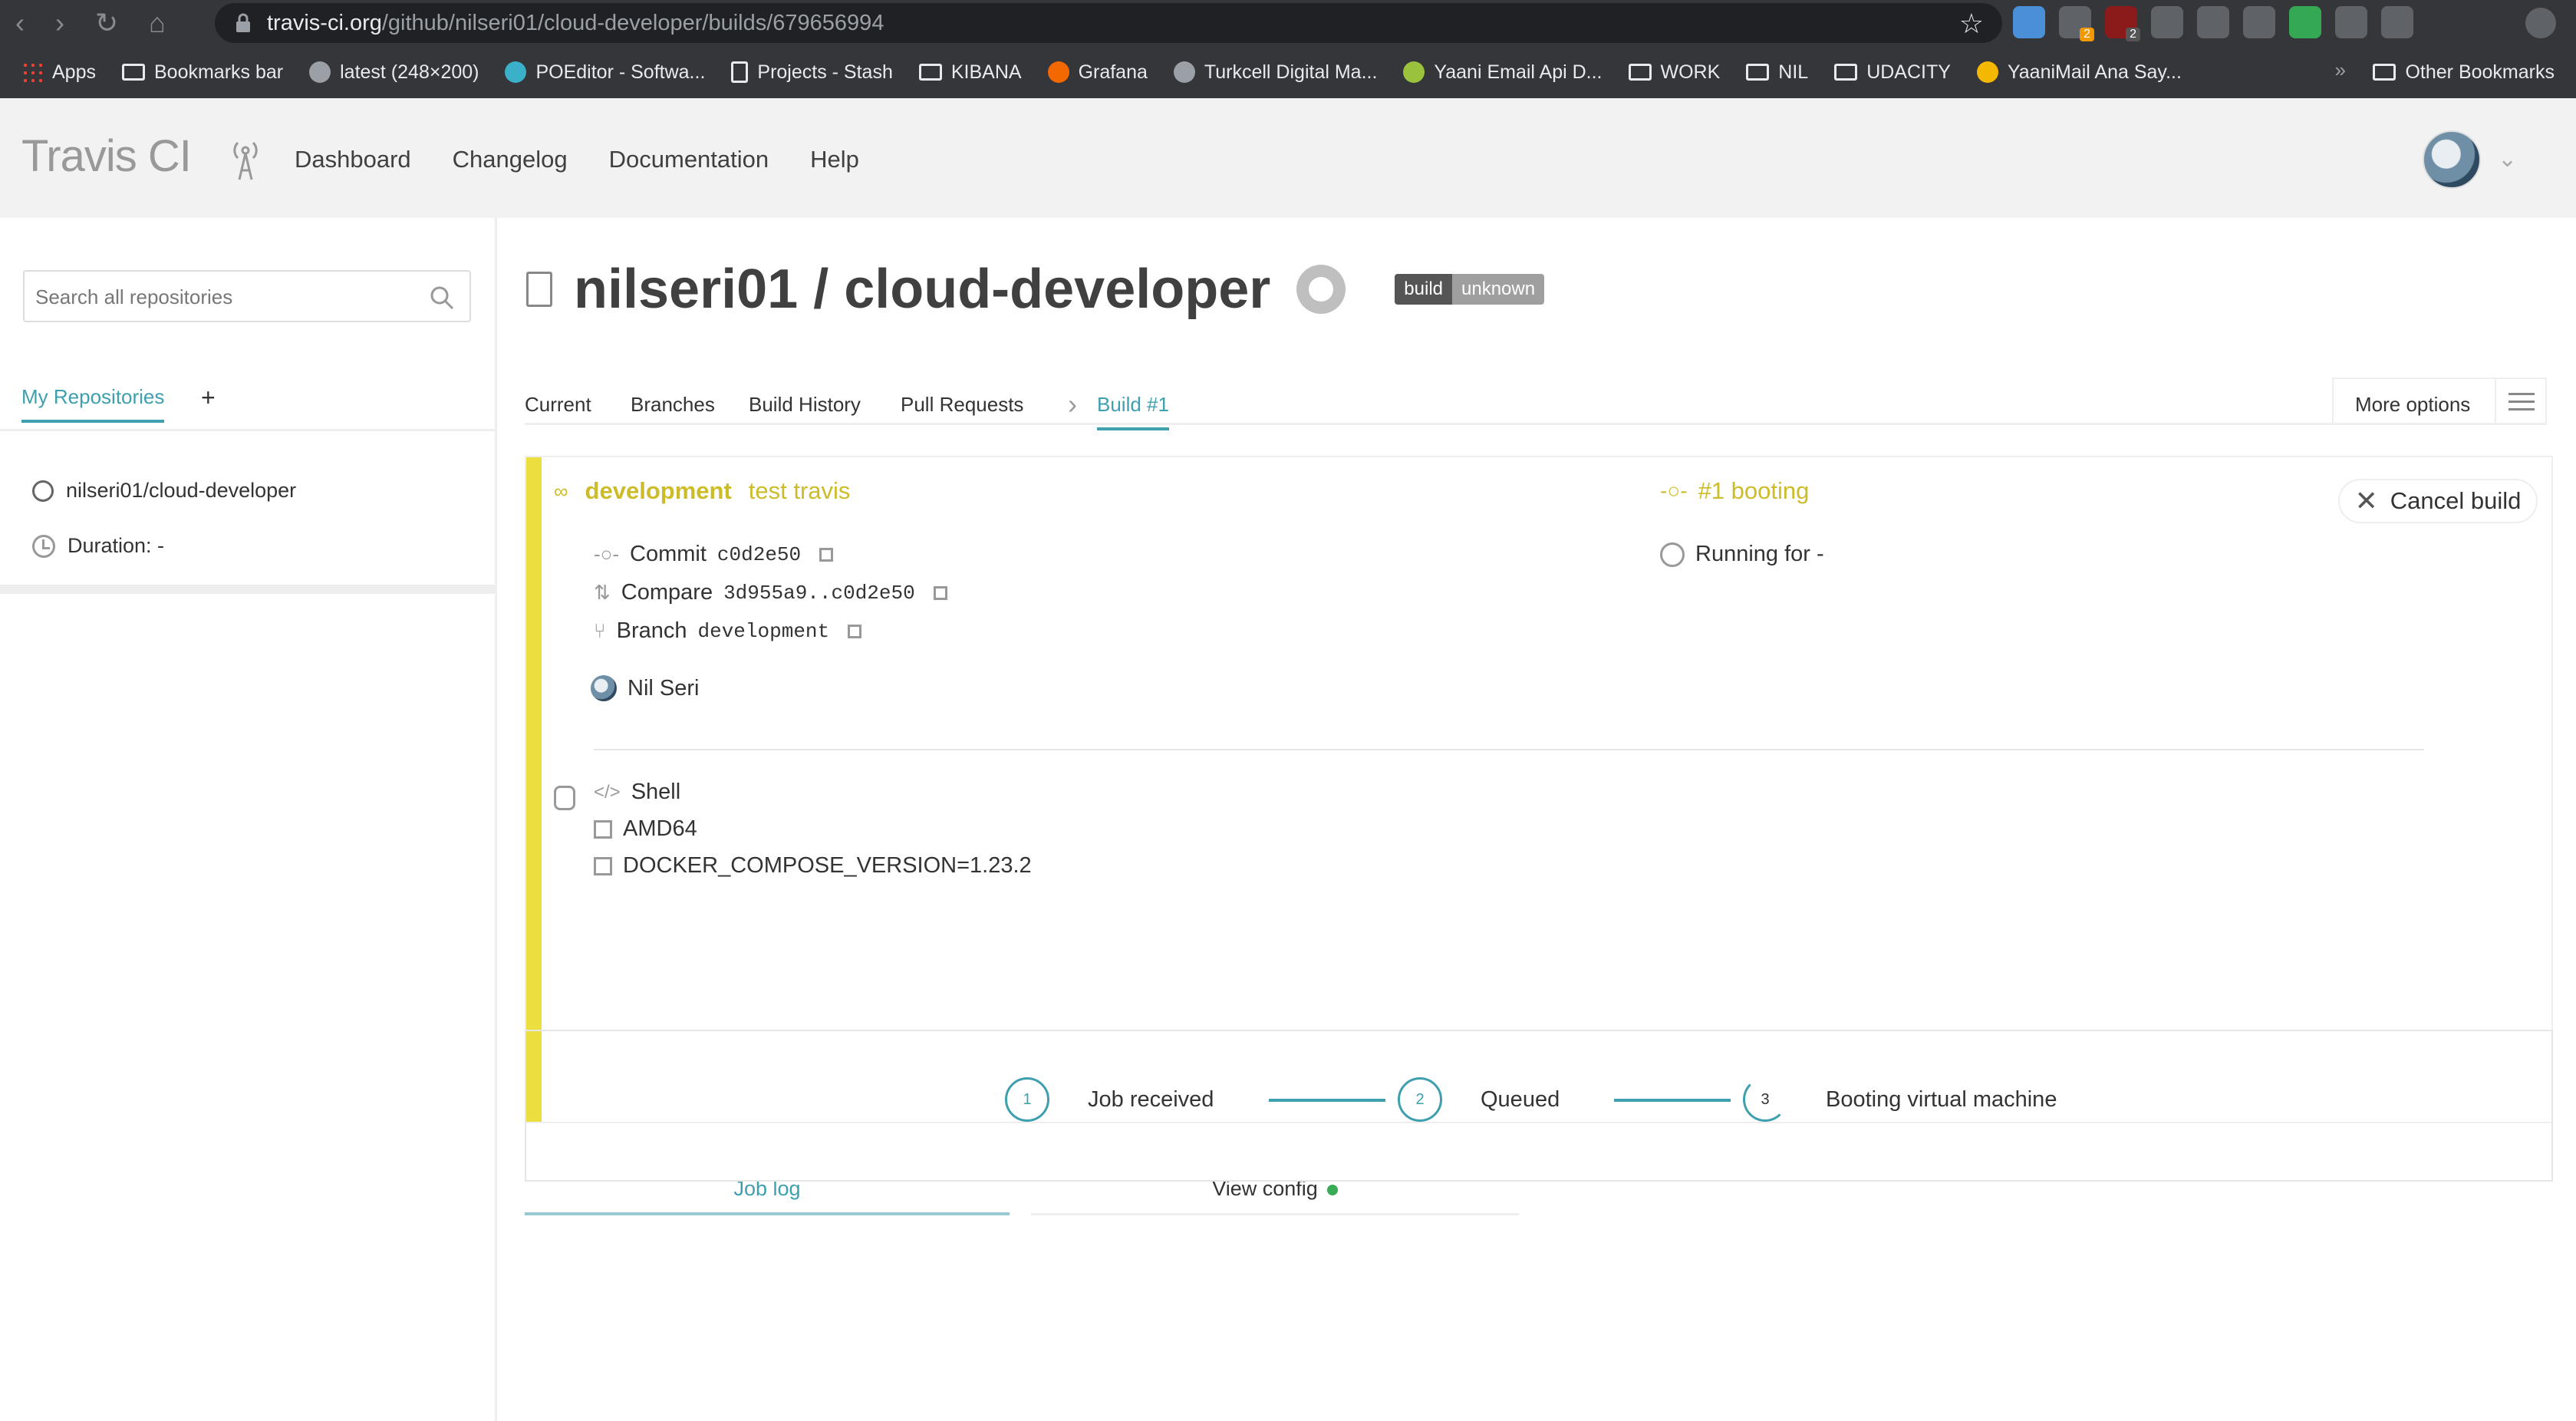  Describe the element at coordinates (603, 829) in the screenshot. I see `cpu-icon` at that location.